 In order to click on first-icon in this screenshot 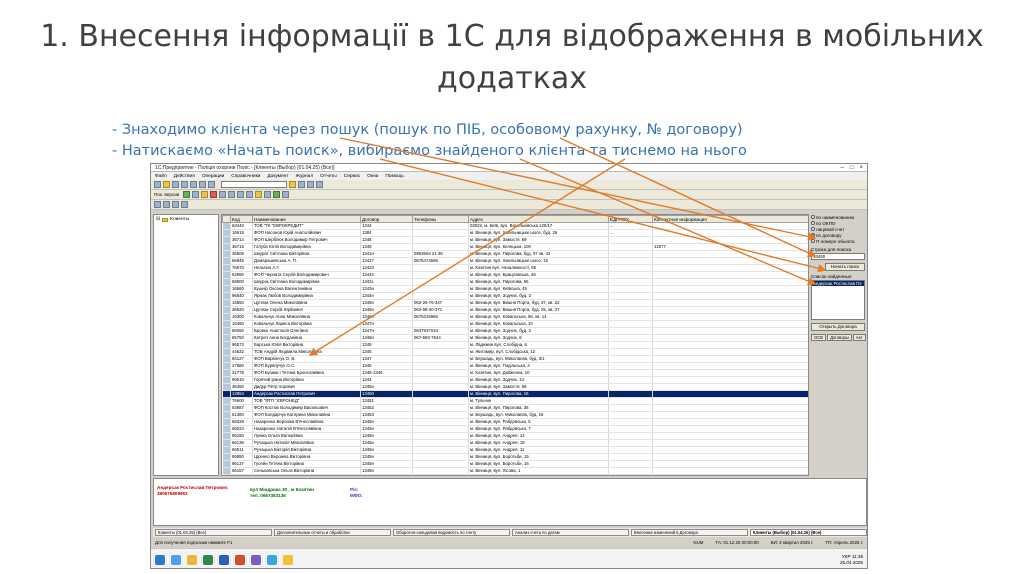, I will do `click(157, 204)`.